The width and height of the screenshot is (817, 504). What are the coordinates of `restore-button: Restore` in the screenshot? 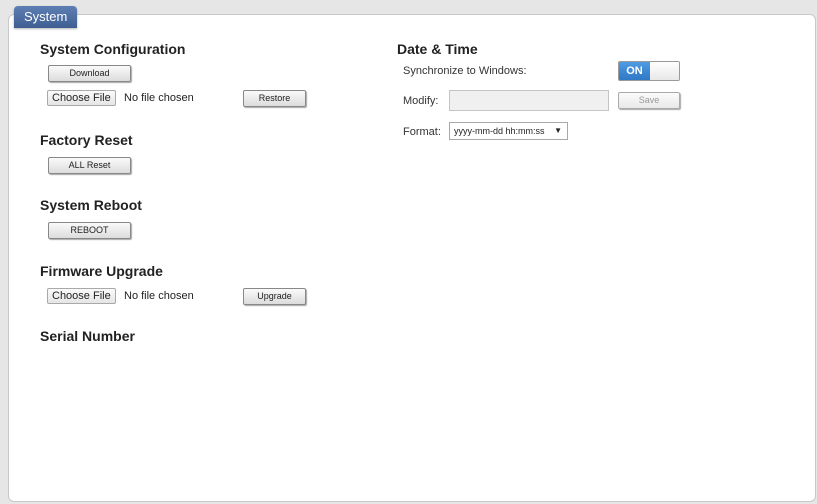 It's located at (274, 98).